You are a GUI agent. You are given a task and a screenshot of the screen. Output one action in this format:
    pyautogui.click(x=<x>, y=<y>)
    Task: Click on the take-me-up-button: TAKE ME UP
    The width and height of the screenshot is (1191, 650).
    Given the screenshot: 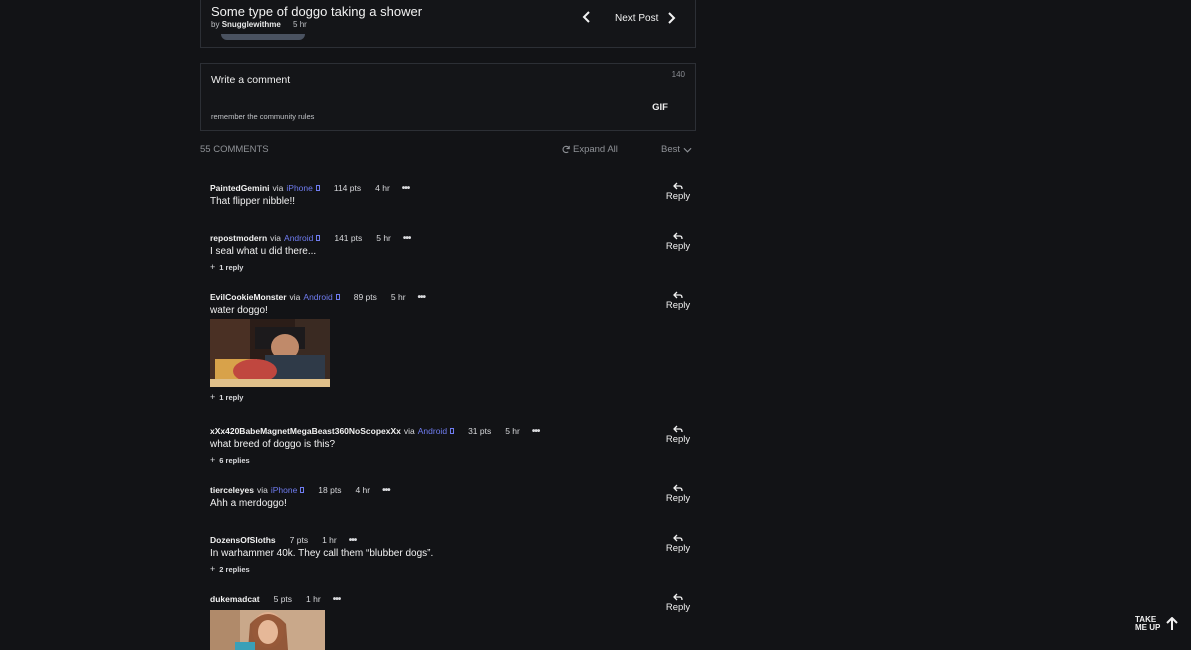 What is the action you would take?
    pyautogui.click(x=1157, y=624)
    